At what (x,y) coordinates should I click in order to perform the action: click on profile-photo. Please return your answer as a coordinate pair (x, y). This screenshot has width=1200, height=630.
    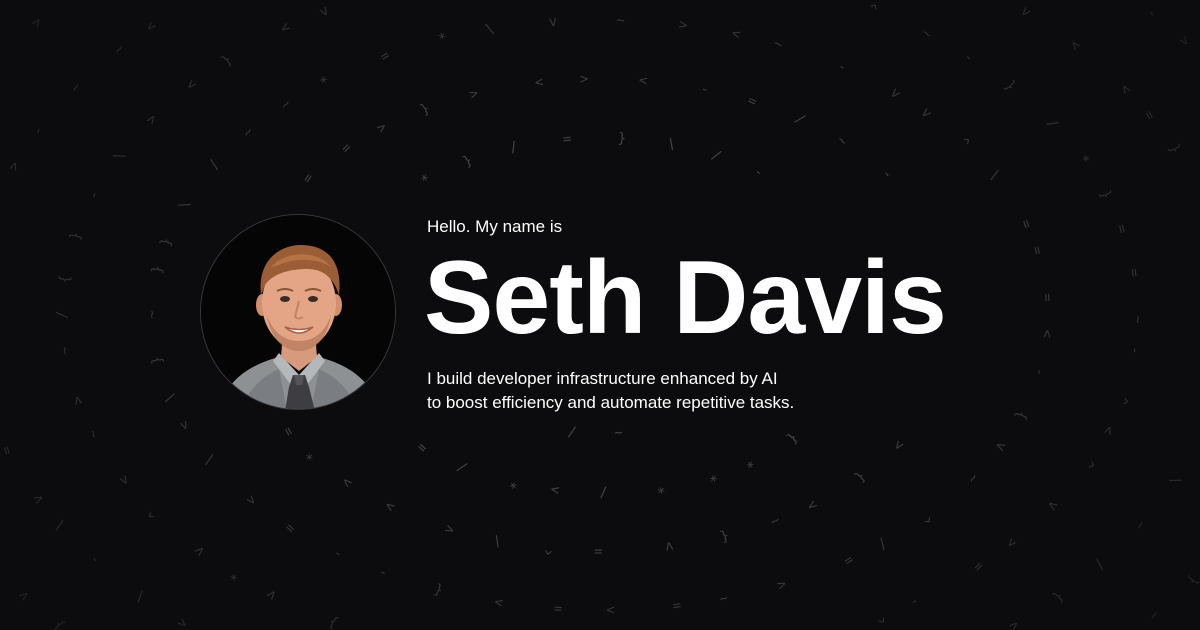
    Looking at the image, I should click on (298, 312).